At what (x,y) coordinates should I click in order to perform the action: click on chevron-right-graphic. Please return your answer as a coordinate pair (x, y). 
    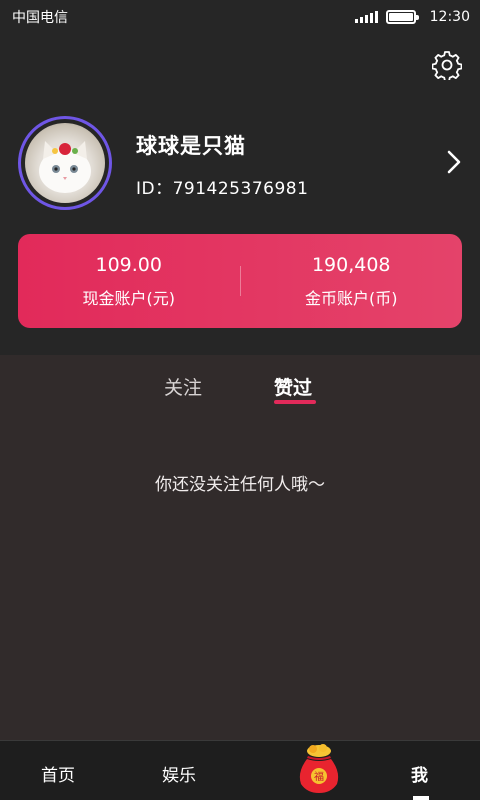
    Looking at the image, I should click on (454, 162).